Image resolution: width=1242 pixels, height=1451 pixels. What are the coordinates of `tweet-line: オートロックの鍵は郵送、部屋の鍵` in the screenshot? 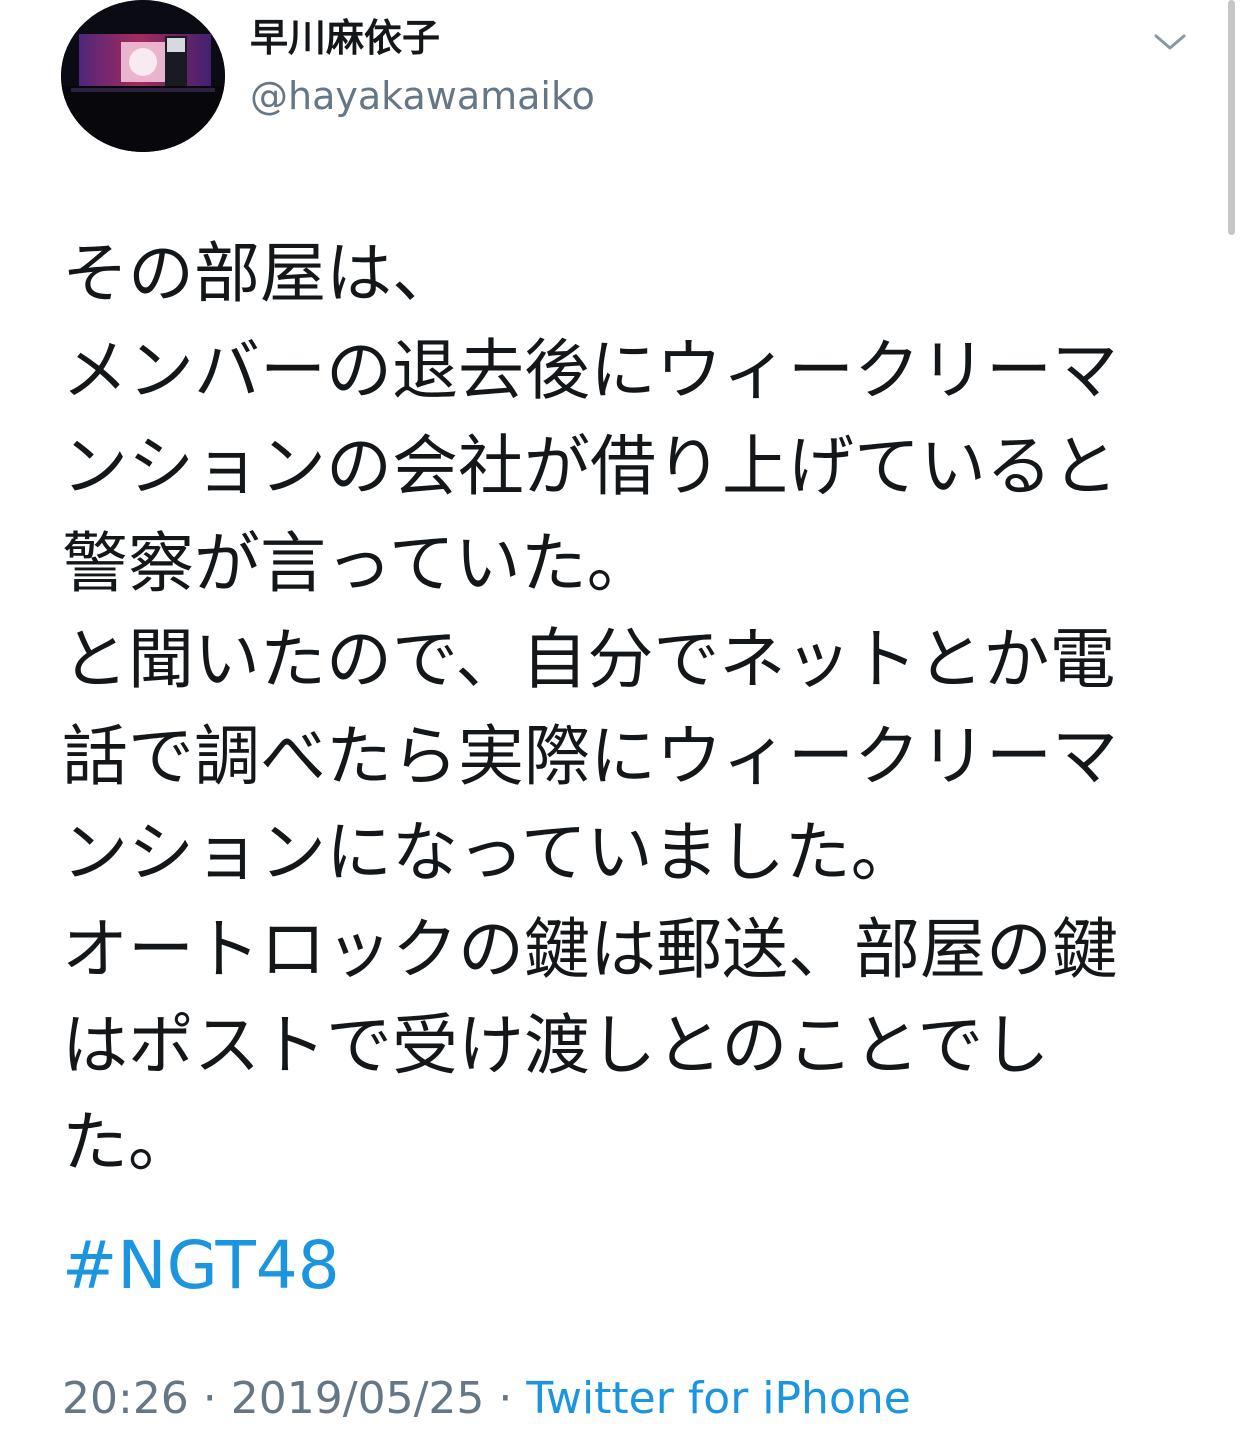 It's located at (590, 949).